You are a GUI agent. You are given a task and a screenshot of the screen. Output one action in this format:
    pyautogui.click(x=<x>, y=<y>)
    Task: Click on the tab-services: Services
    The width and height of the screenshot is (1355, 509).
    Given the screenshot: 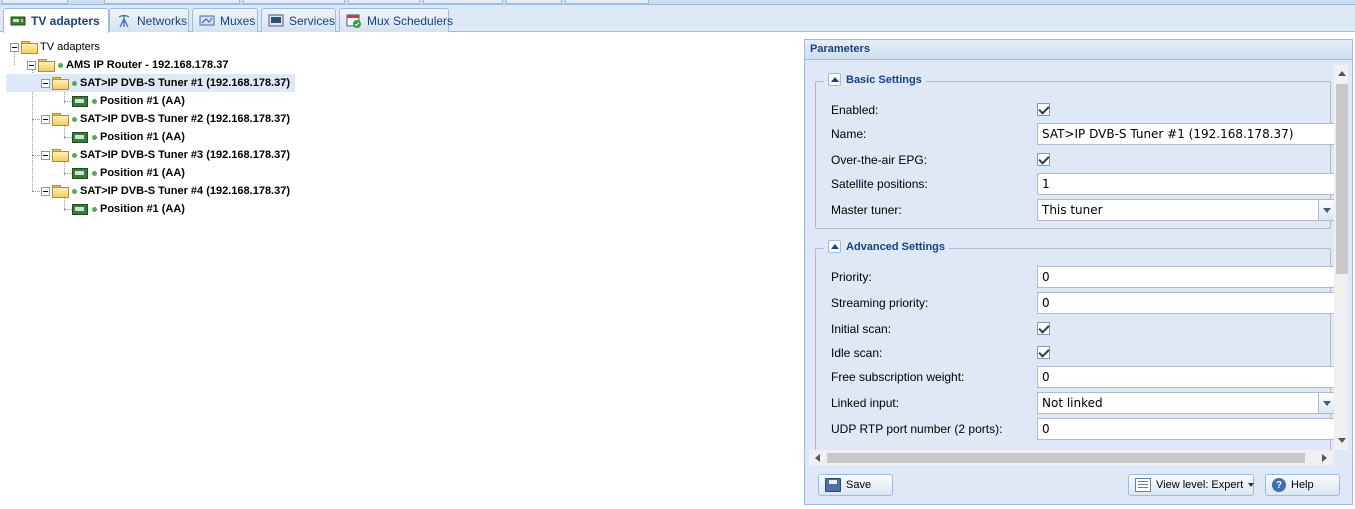 What is the action you would take?
    pyautogui.click(x=298, y=20)
    